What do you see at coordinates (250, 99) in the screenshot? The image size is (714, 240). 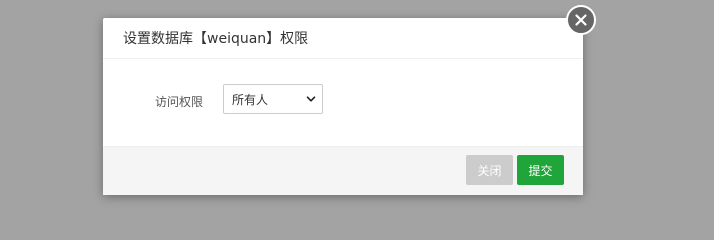 I see `access-permission-value: 所有人` at bounding box center [250, 99].